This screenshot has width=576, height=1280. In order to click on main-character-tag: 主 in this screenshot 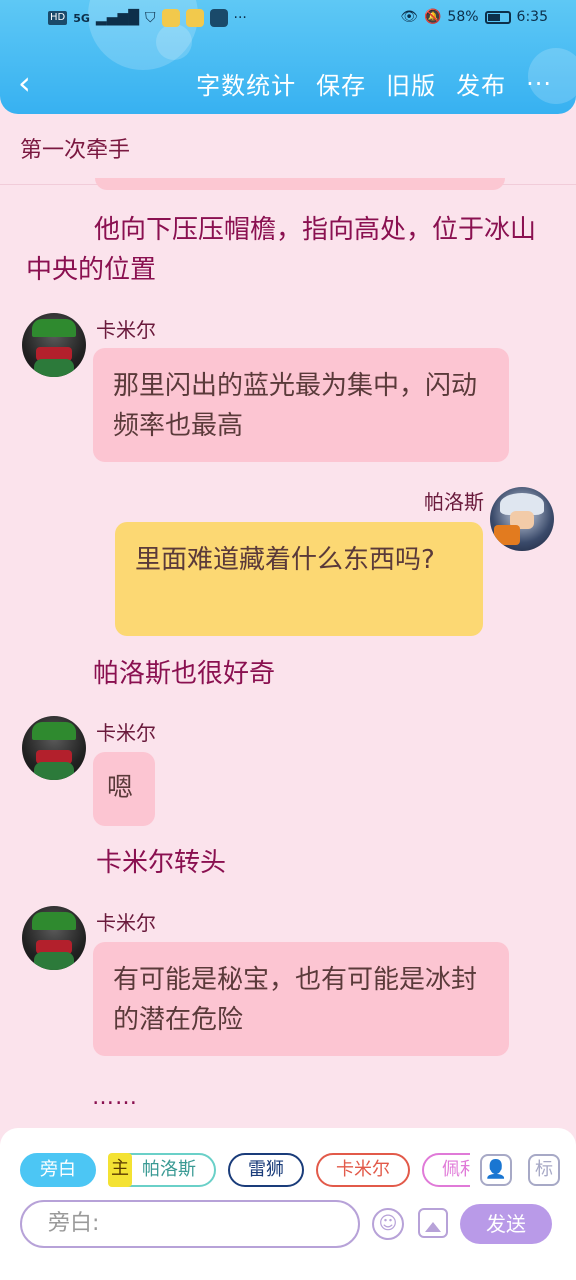, I will do `click(120, 1170)`.